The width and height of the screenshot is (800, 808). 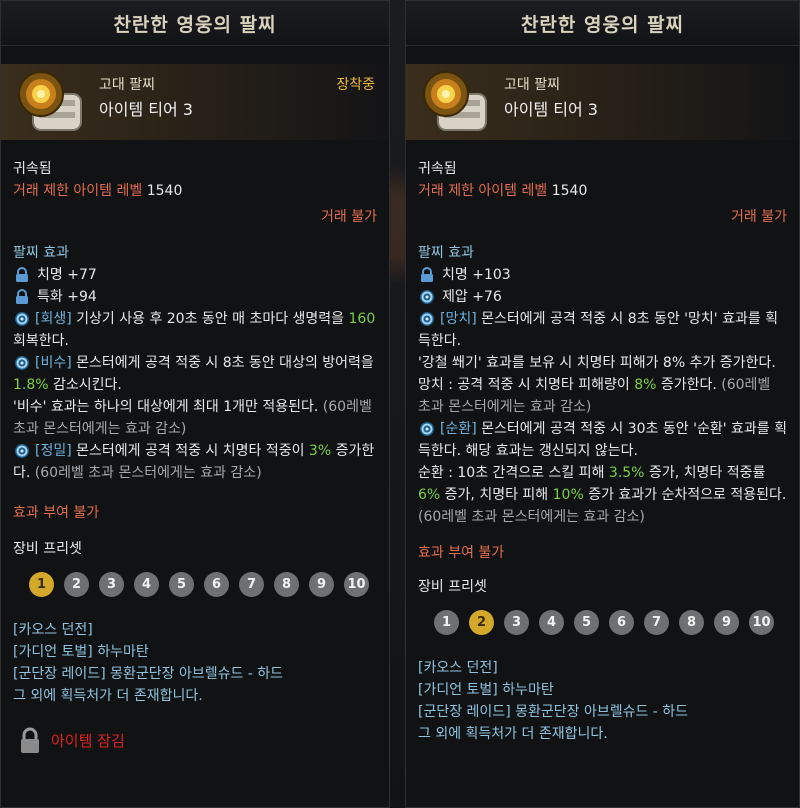 I want to click on item-header: 고대 팔찌 아이템 티어 3, so click(x=602, y=102).